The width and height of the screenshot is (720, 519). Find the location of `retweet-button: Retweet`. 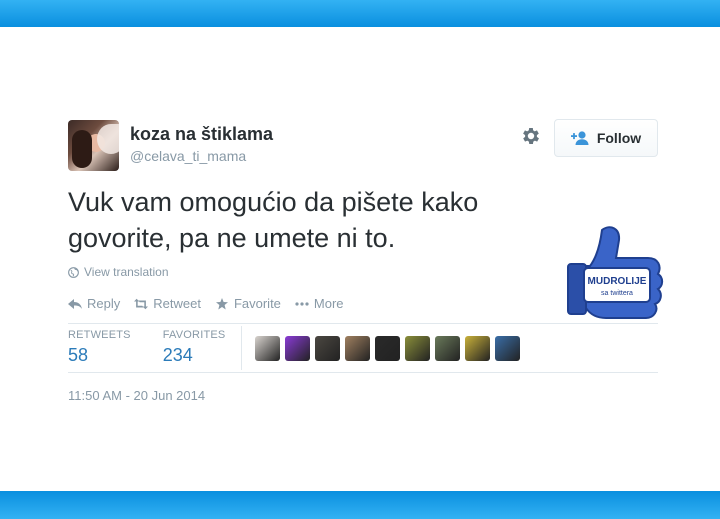

retweet-button: Retweet is located at coordinates (167, 303).